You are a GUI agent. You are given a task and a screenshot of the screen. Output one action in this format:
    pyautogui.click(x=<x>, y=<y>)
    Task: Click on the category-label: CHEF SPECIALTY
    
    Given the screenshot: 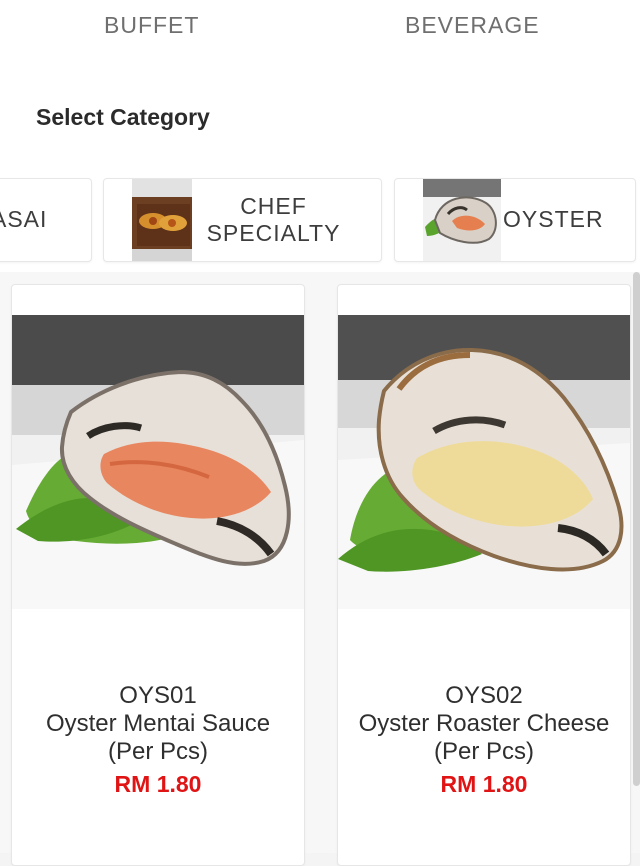 What is the action you would take?
    pyautogui.click(x=273, y=219)
    